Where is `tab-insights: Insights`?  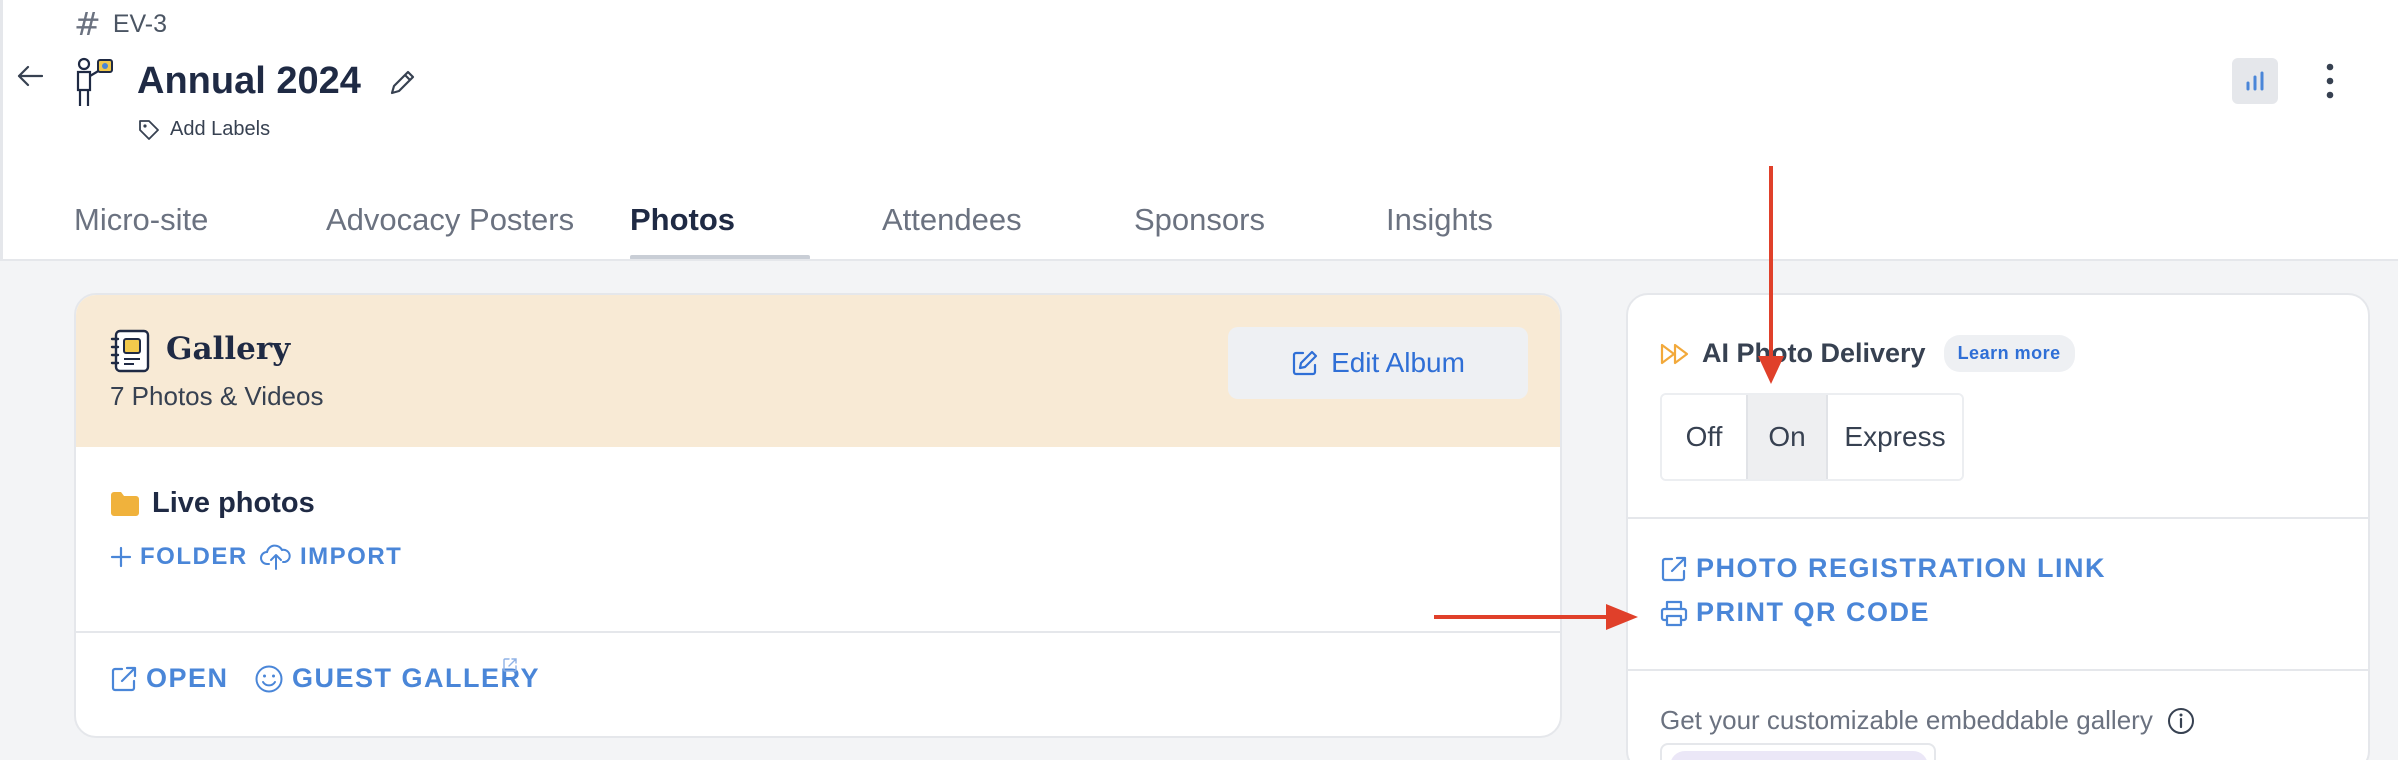 tab-insights: Insights is located at coordinates (1476, 225).